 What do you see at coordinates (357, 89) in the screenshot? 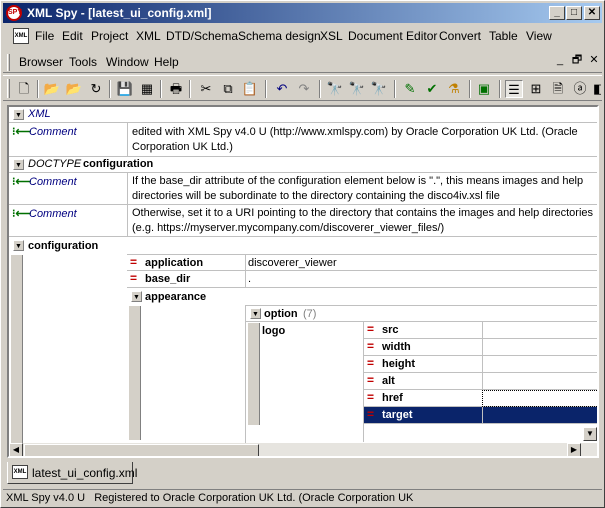
I see `find-next-icon: 🔭` at bounding box center [357, 89].